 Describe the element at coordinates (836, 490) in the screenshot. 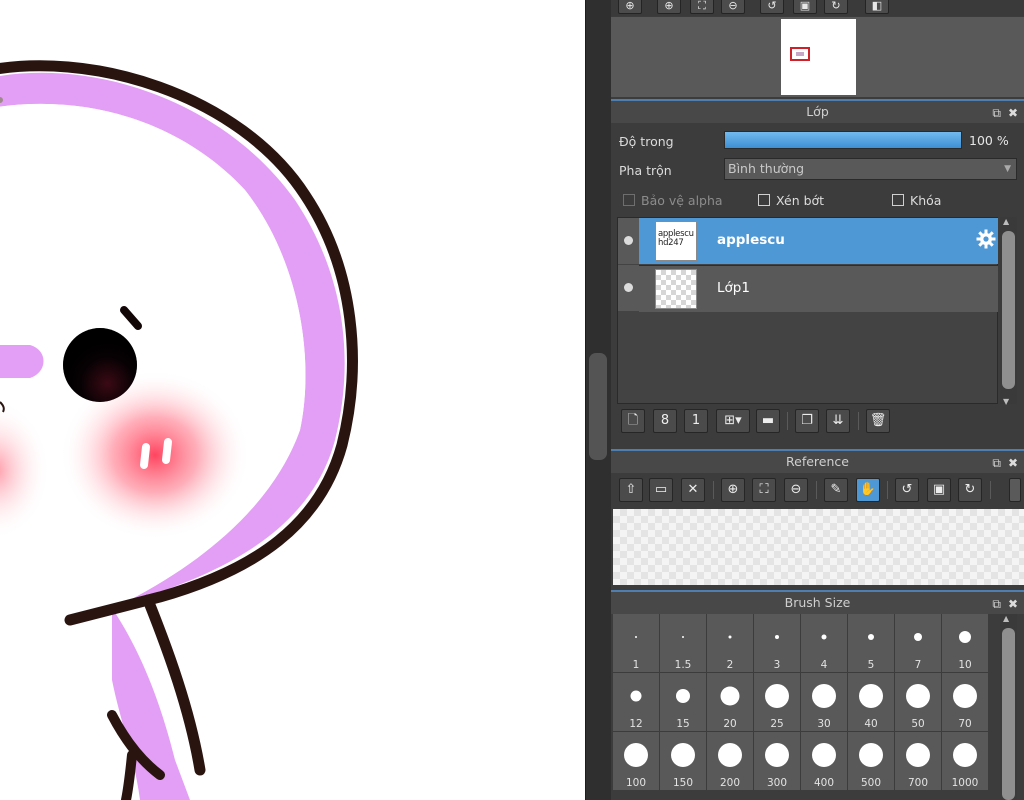

I see `eyedropper-icon: ✎` at that location.